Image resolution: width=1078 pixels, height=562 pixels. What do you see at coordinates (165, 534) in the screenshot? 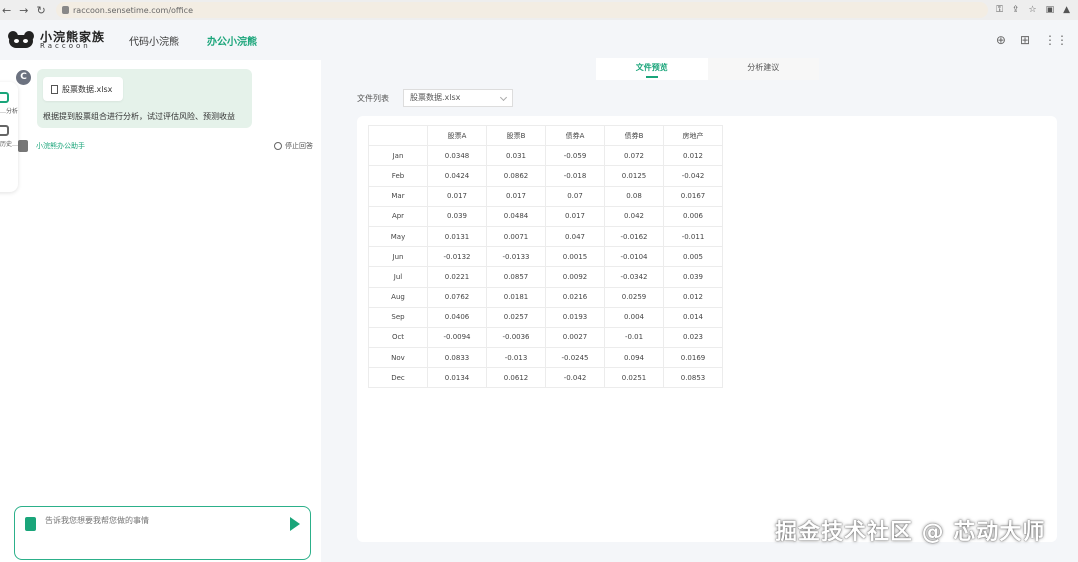
I see `chat-input` at bounding box center [165, 534].